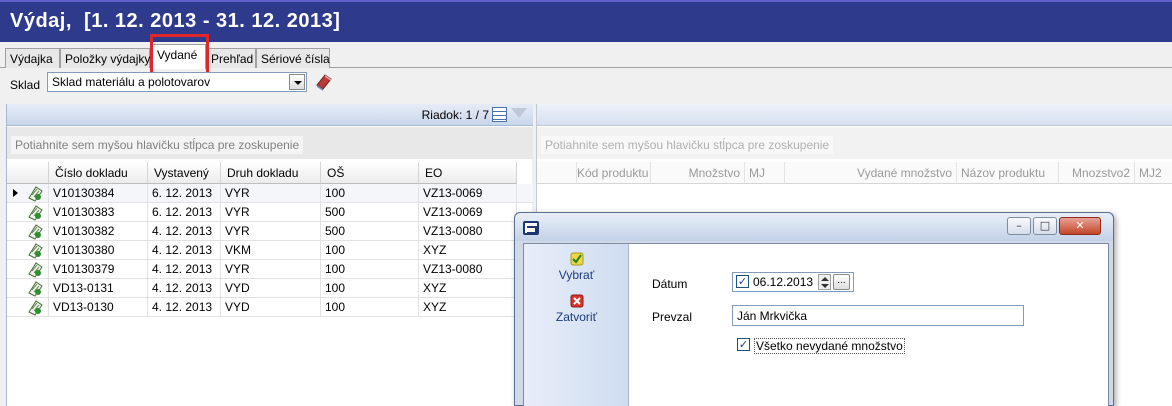  Describe the element at coordinates (531, 228) in the screenshot. I see `app-icon` at that location.